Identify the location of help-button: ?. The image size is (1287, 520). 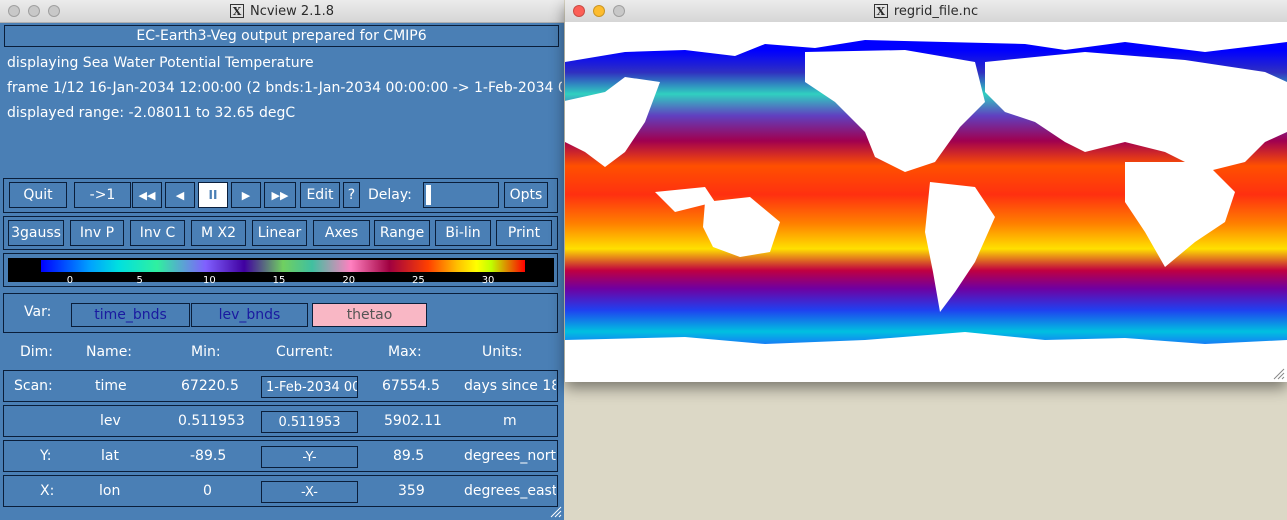
(351, 195).